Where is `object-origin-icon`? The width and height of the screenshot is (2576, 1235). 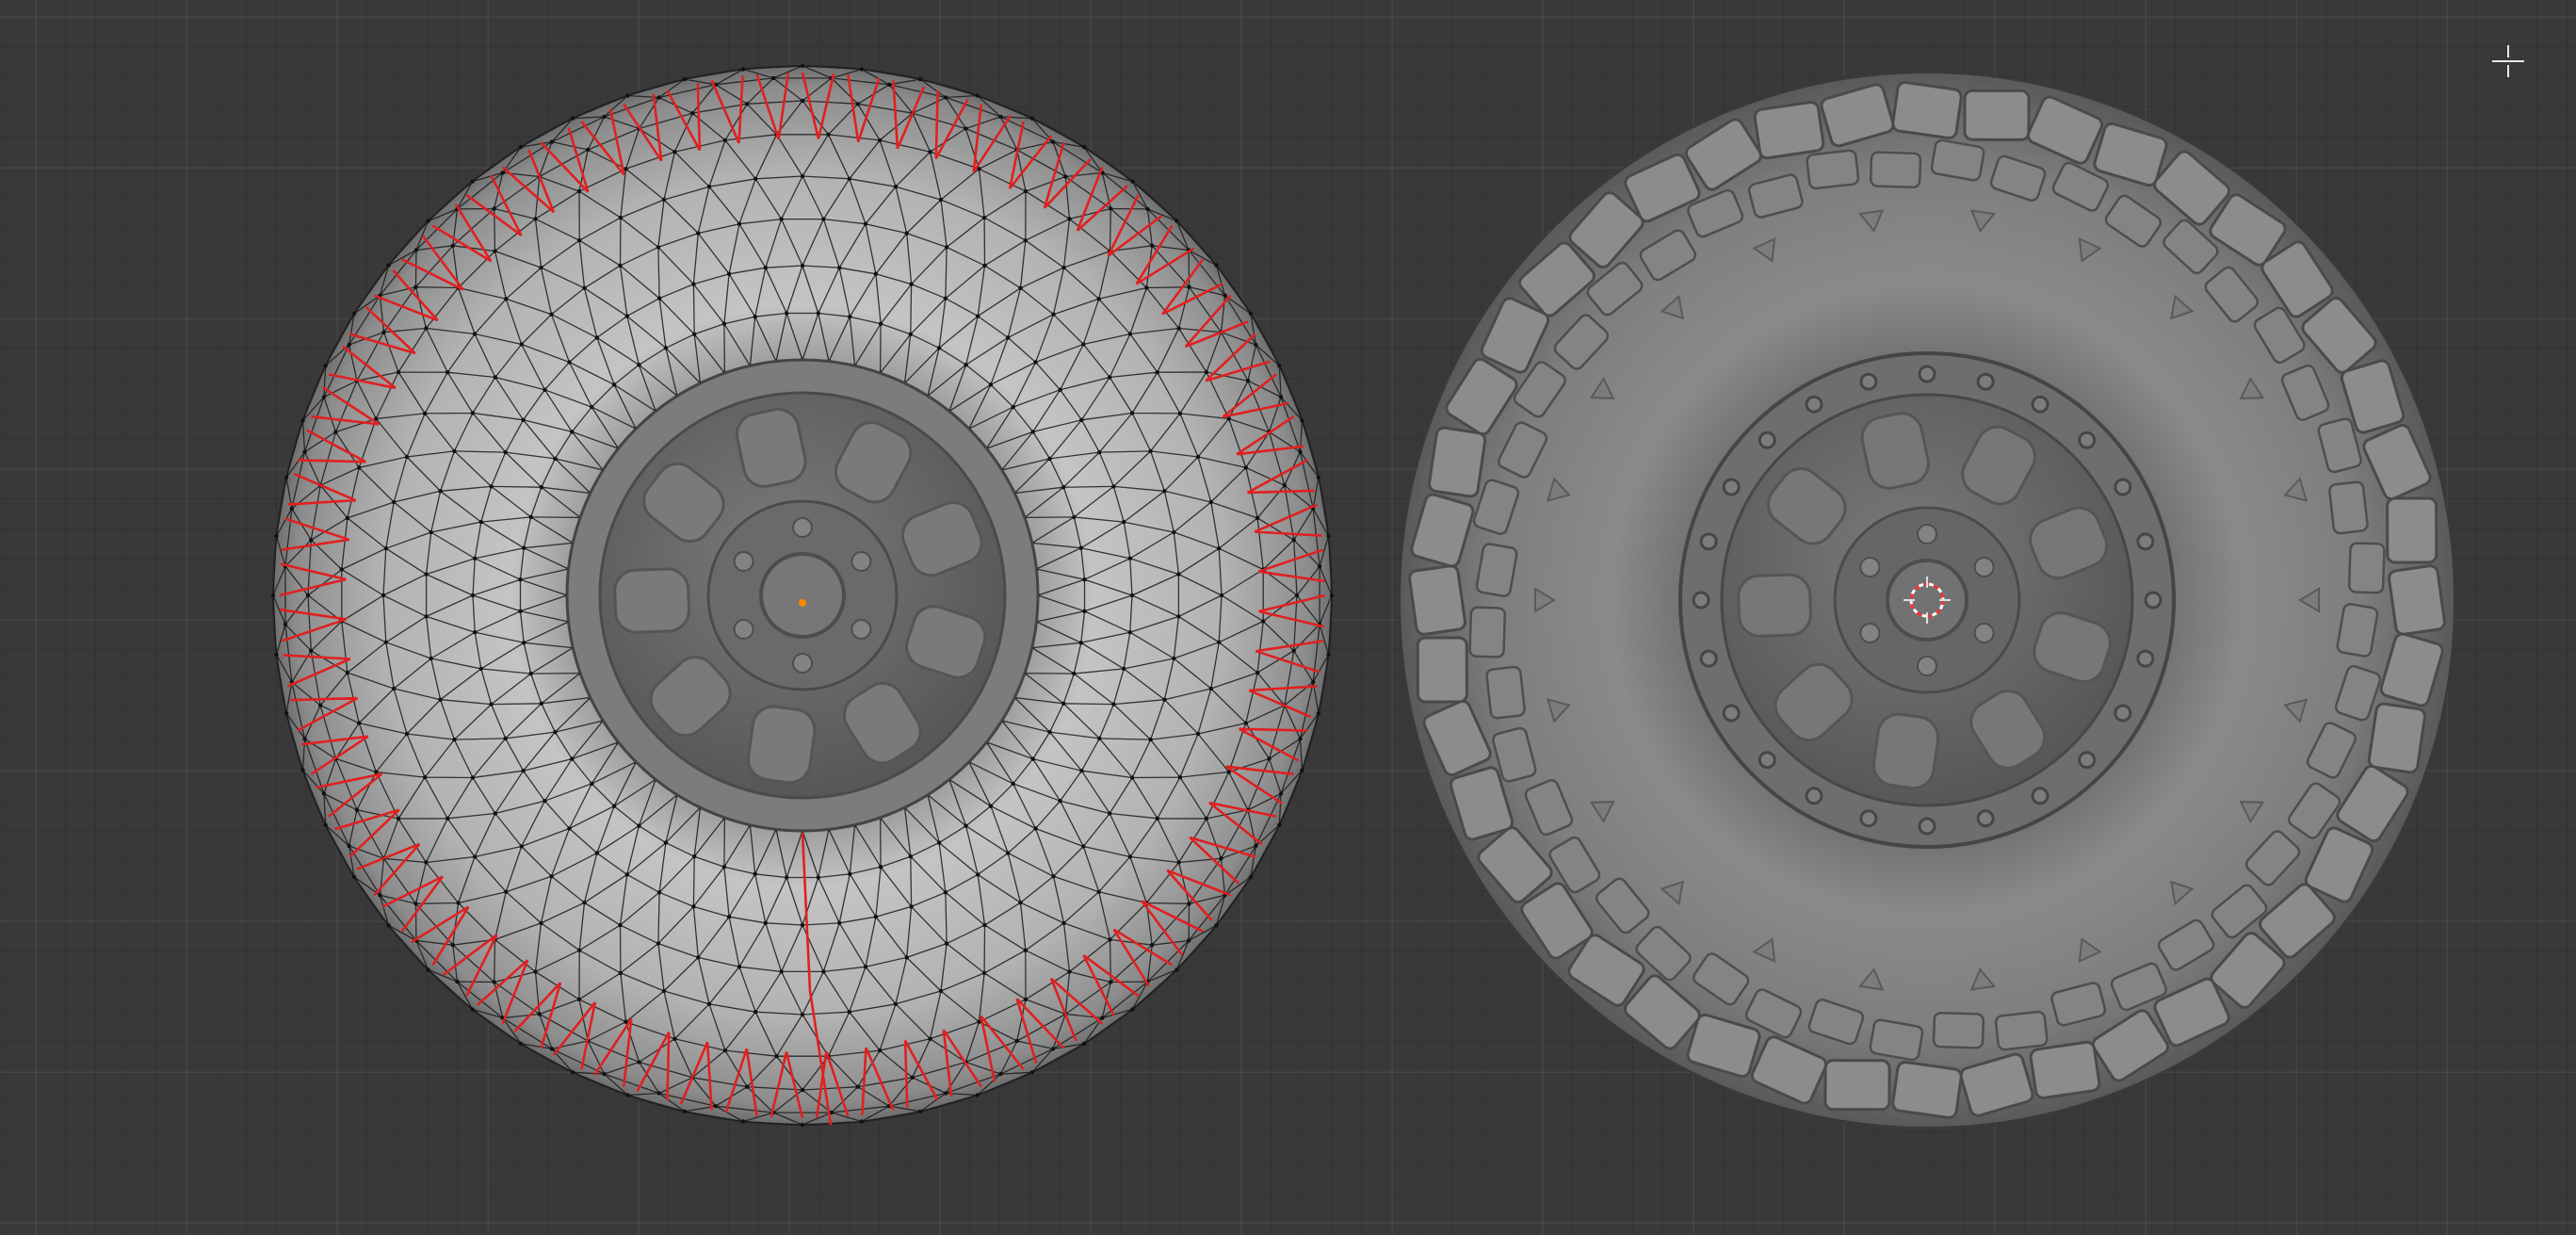
object-origin-icon is located at coordinates (802, 603).